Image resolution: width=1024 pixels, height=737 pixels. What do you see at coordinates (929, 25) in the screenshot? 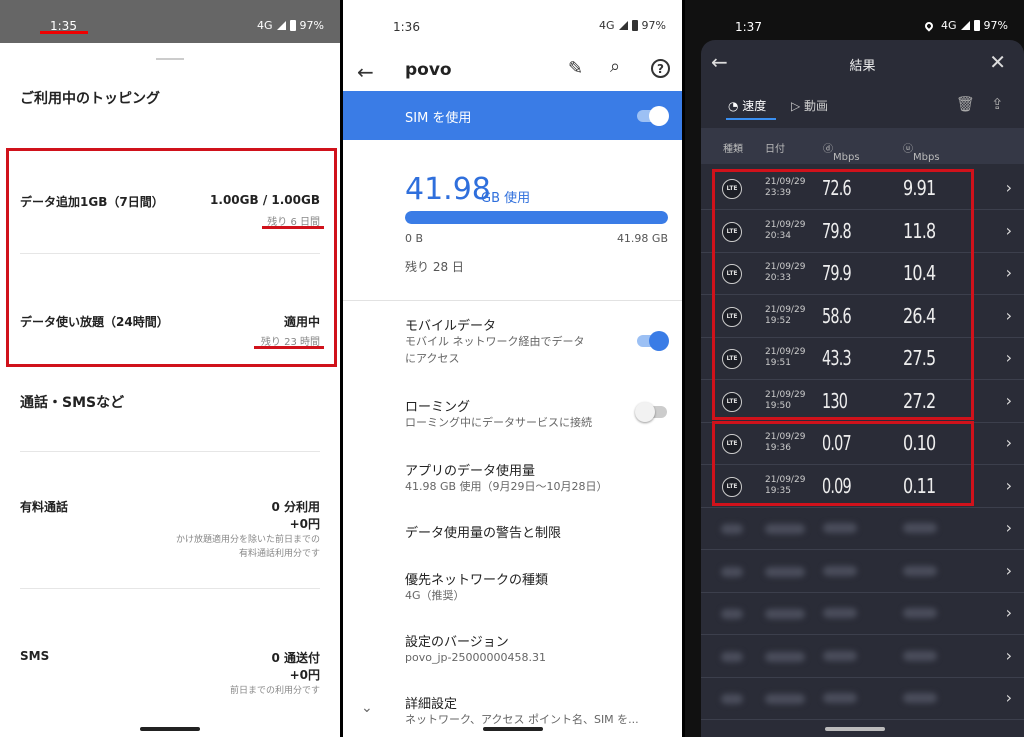
I see `location-icon` at bounding box center [929, 25].